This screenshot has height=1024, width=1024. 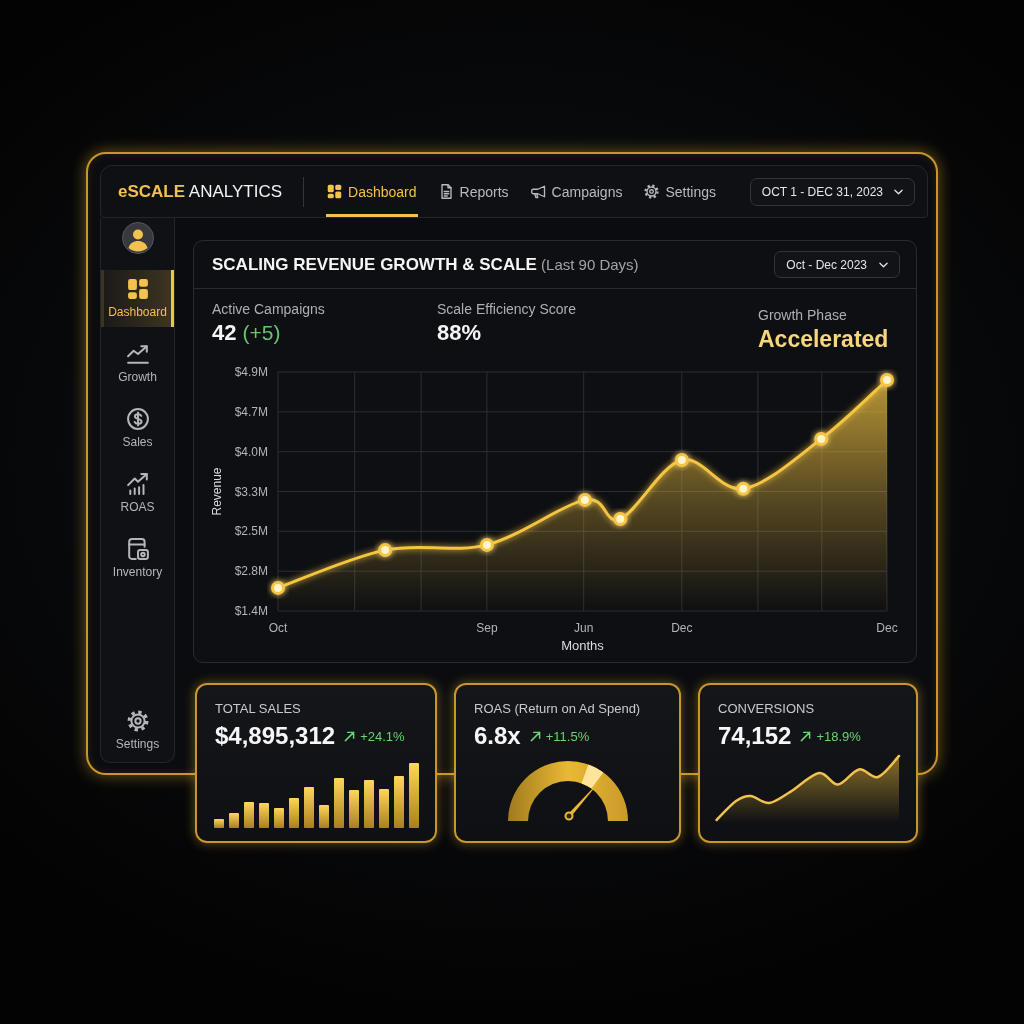 I want to click on megaphone-icon, so click(x=538, y=191).